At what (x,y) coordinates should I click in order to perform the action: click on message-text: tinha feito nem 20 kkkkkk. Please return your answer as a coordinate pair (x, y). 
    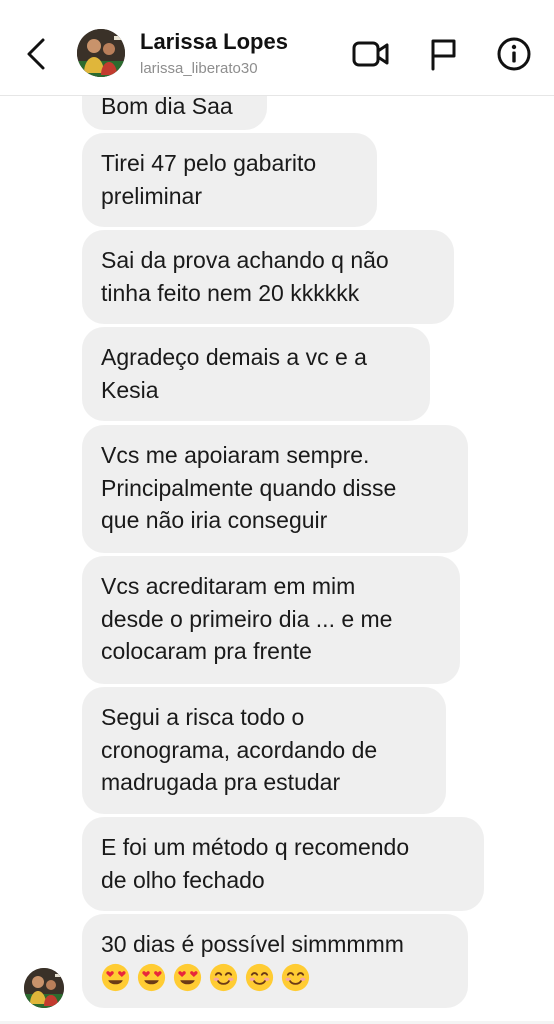
    Looking at the image, I should click on (230, 292).